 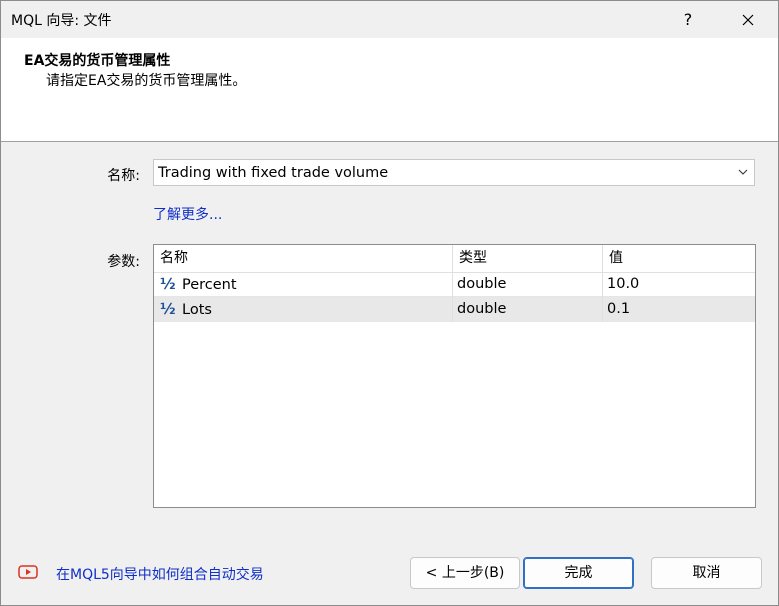 What do you see at coordinates (123, 176) in the screenshot?
I see `name-label: 名称:` at bounding box center [123, 176].